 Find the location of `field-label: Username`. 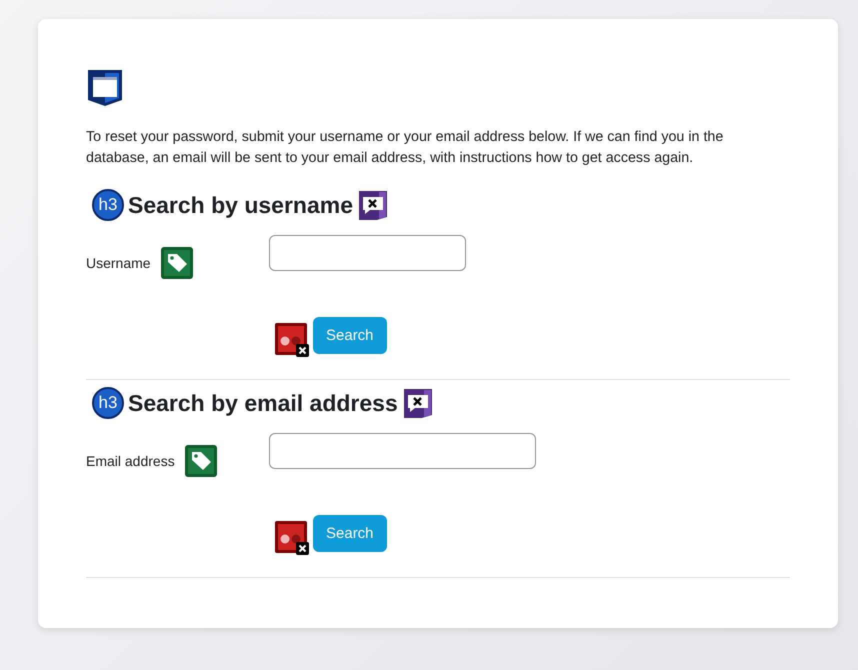

field-label: Username is located at coordinates (118, 263).